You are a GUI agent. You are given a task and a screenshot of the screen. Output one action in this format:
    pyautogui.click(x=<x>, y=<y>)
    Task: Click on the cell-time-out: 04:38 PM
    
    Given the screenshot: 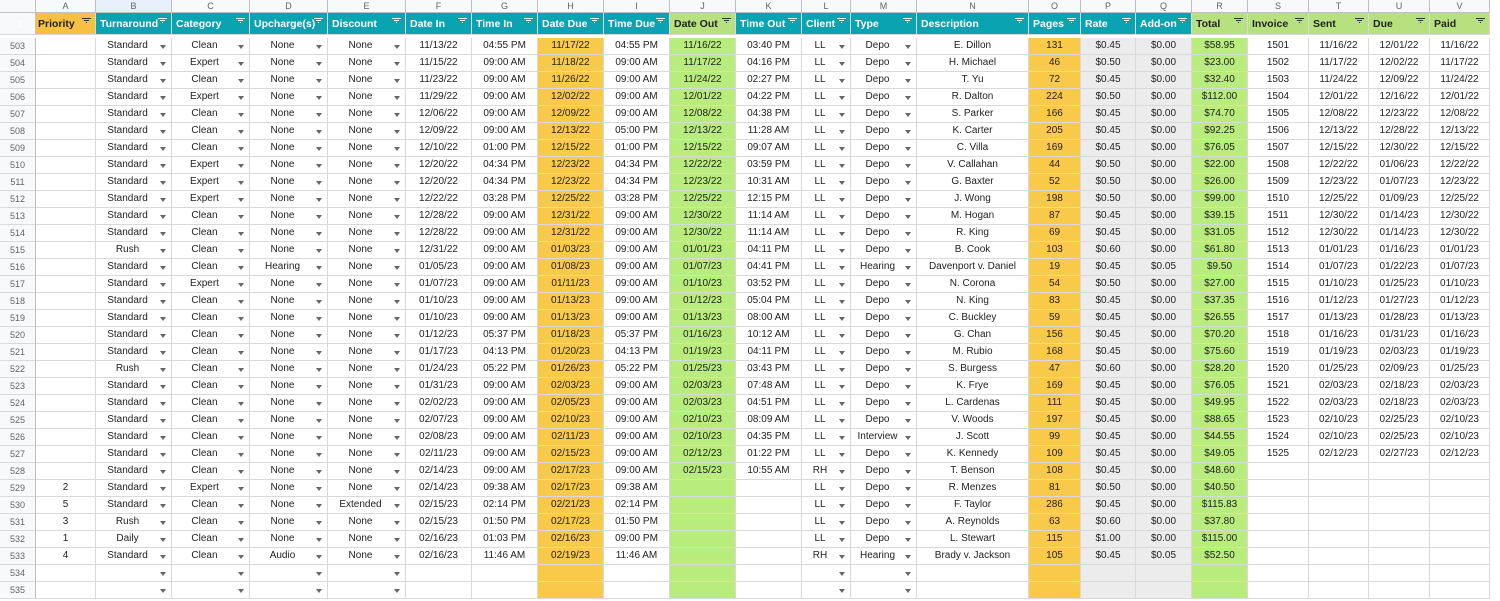 What is the action you would take?
    pyautogui.click(x=769, y=114)
    